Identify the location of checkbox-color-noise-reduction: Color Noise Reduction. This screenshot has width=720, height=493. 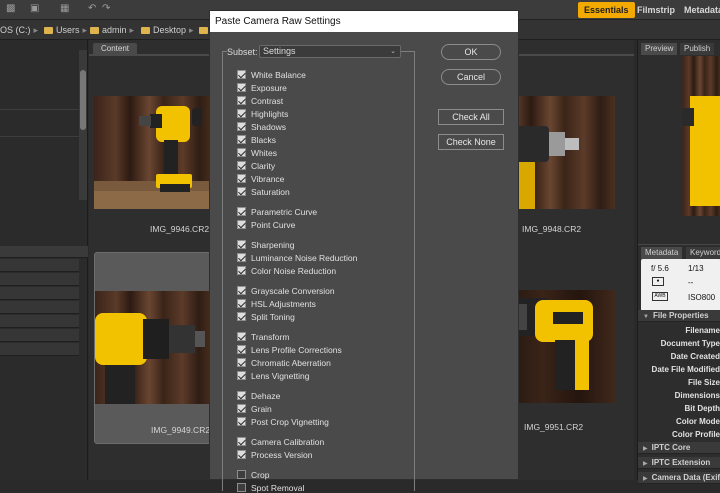
(286, 270).